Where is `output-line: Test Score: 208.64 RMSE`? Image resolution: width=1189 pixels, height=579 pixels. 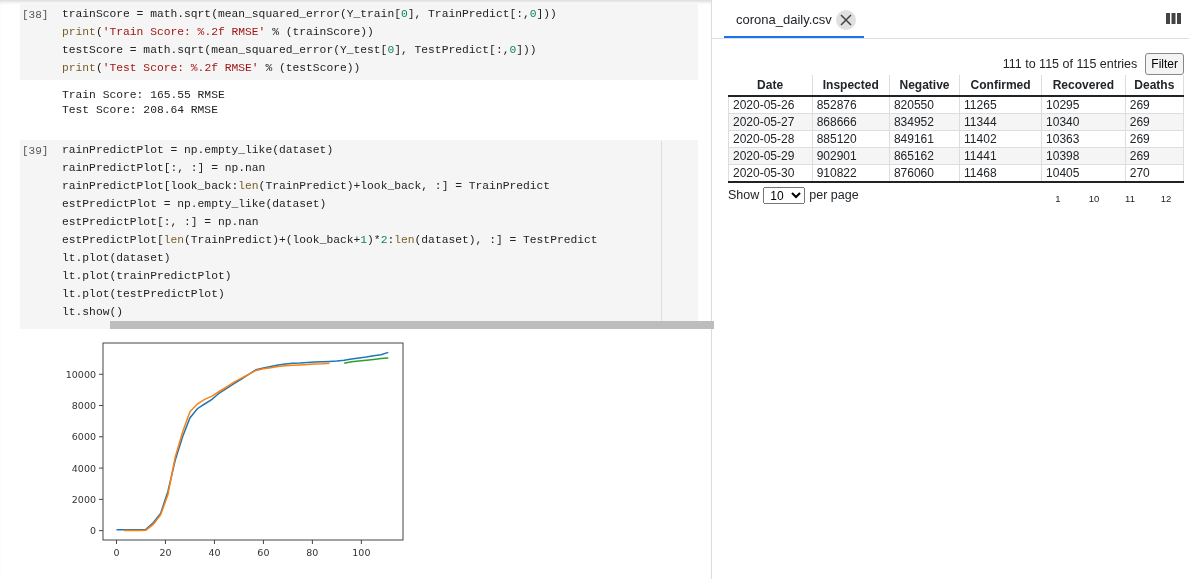
output-line: Test Score: 208.64 RMSE is located at coordinates (140, 110).